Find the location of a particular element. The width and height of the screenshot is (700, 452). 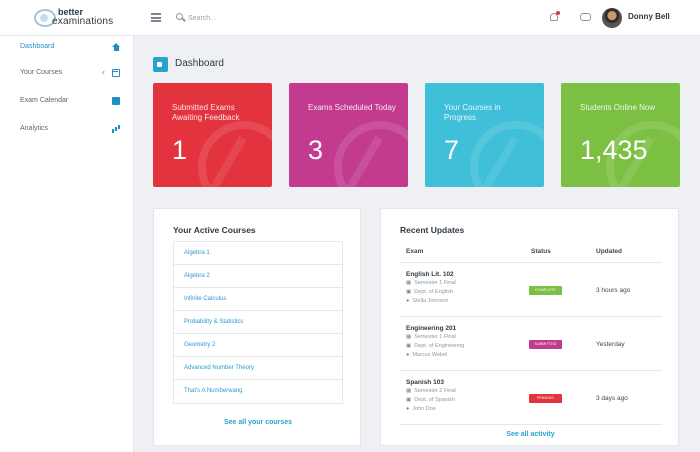

table-header: Exam Status Updated is located at coordinates (531, 253).